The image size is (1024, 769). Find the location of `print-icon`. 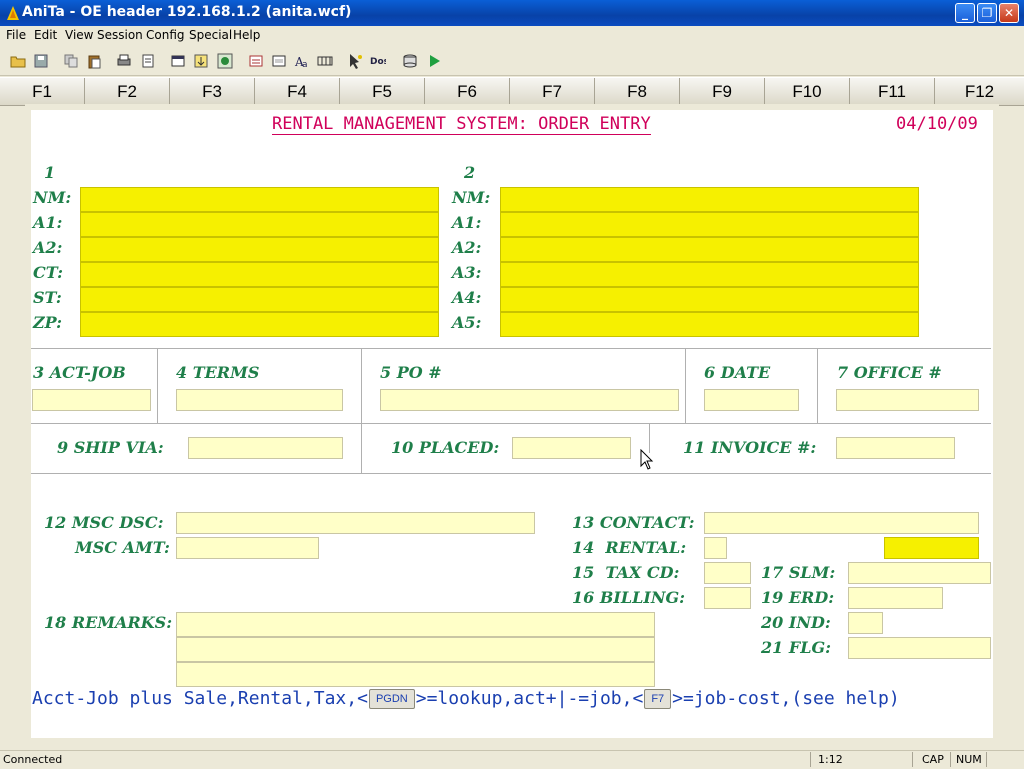

print-icon is located at coordinates (124, 61).